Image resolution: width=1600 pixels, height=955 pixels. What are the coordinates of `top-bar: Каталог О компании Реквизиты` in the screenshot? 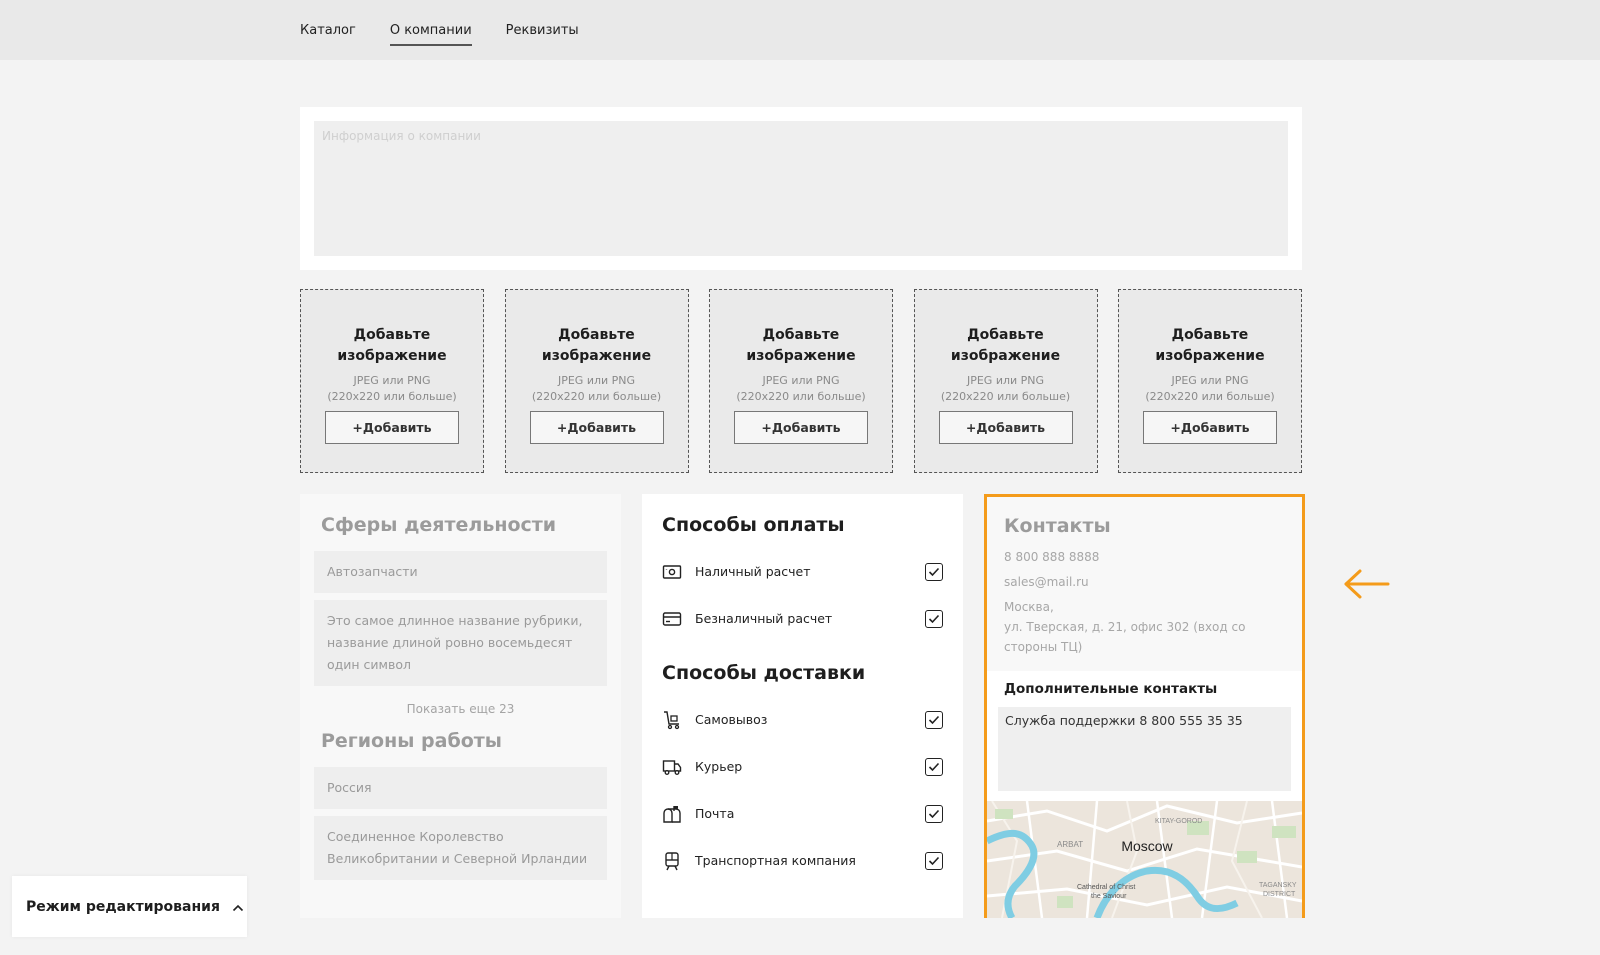 It's located at (800, 30).